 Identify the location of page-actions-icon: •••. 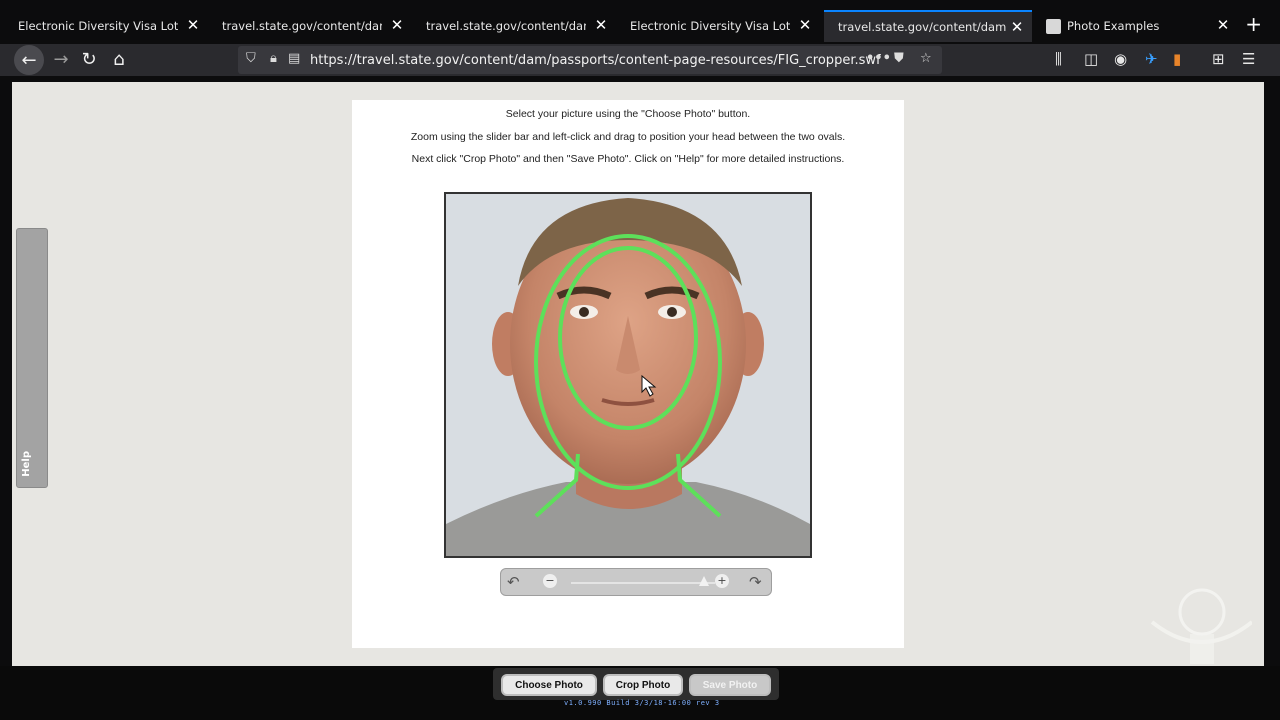
(878, 58).